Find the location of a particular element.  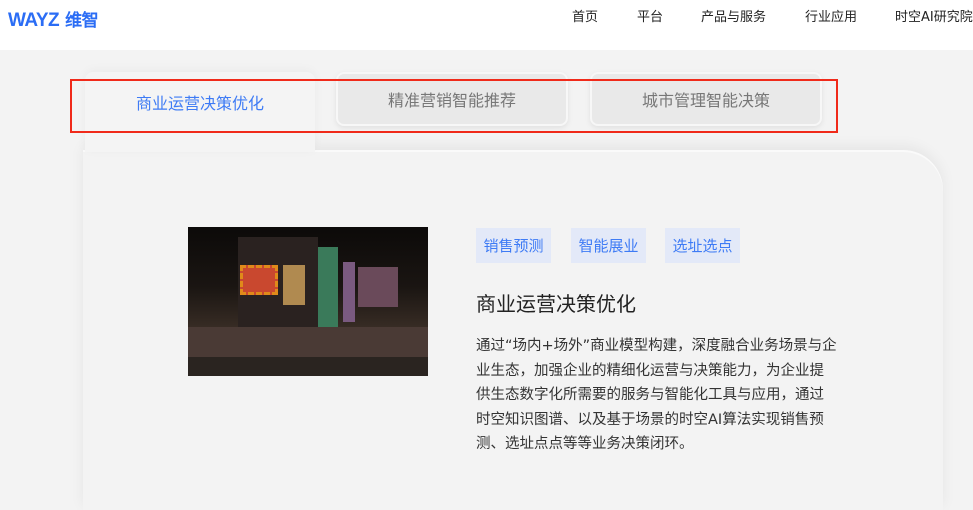

nav-products: 产品与服务 is located at coordinates (733, 15).